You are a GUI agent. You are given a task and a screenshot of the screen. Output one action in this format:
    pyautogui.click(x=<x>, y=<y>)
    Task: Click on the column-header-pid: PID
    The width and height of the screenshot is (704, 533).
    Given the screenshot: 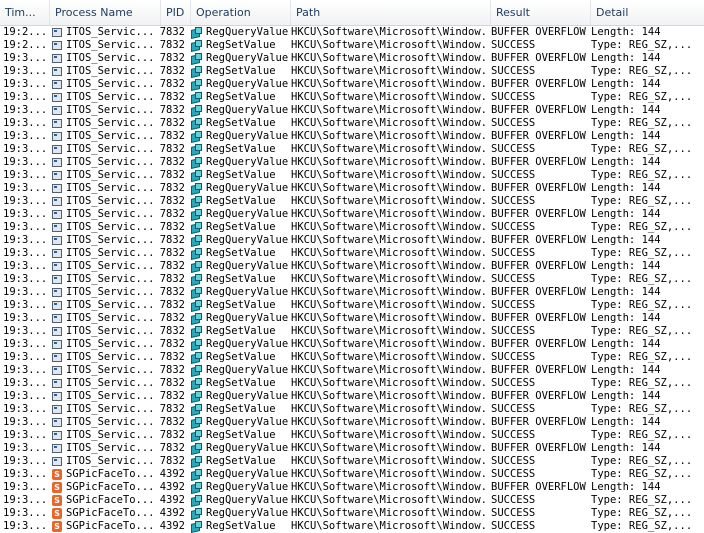 What is the action you would take?
    pyautogui.click(x=176, y=12)
    